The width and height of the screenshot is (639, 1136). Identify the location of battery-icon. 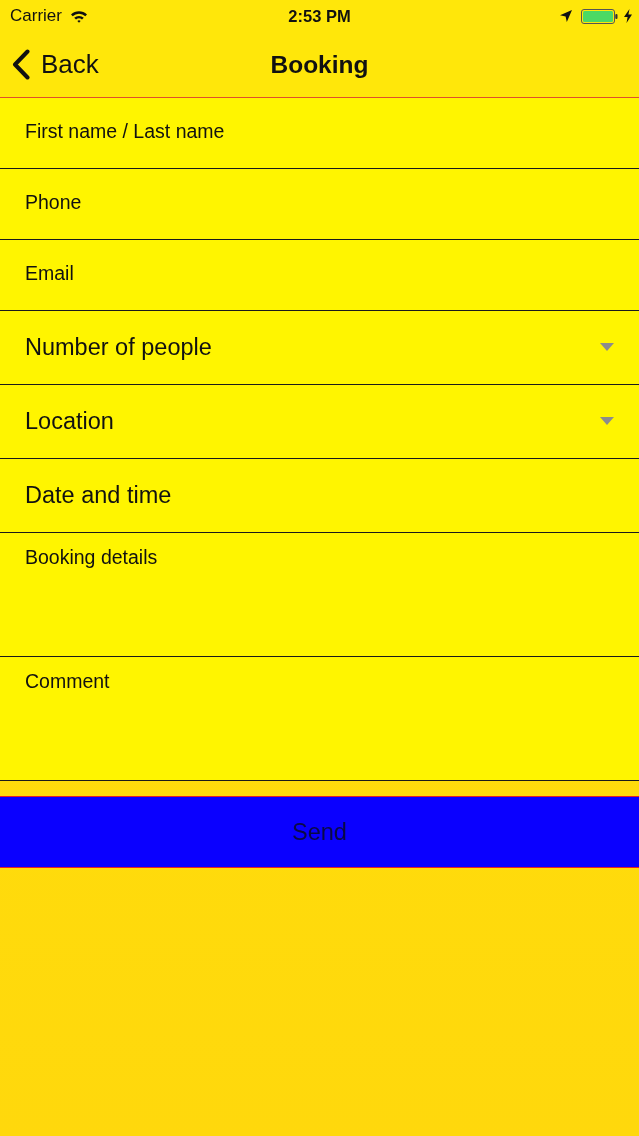
(599, 16).